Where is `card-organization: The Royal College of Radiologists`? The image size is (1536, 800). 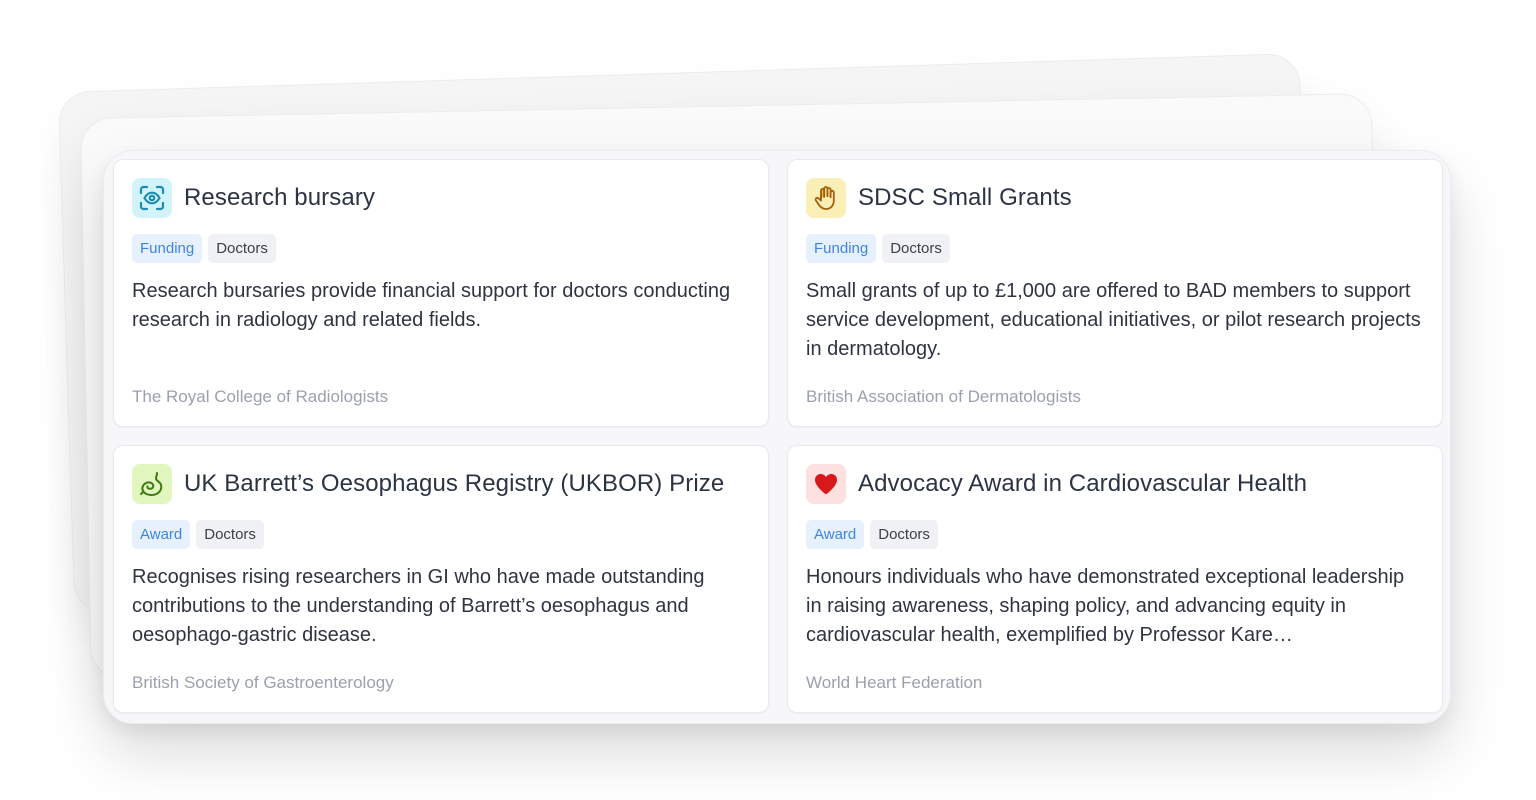
card-organization: The Royal College of Radiologists is located at coordinates (260, 396).